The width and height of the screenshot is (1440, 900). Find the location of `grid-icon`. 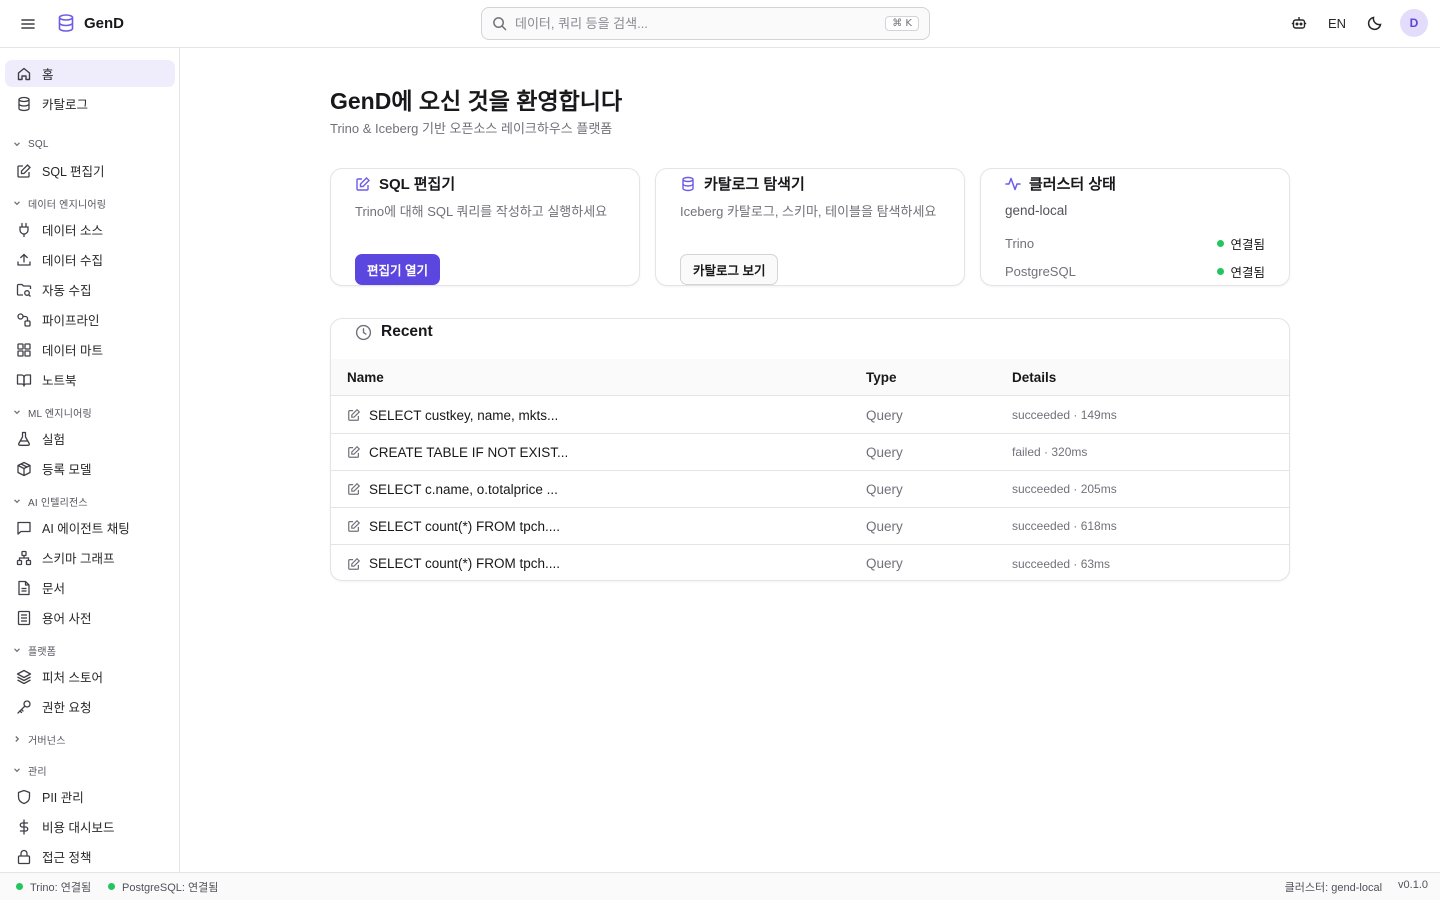

grid-icon is located at coordinates (24, 350).